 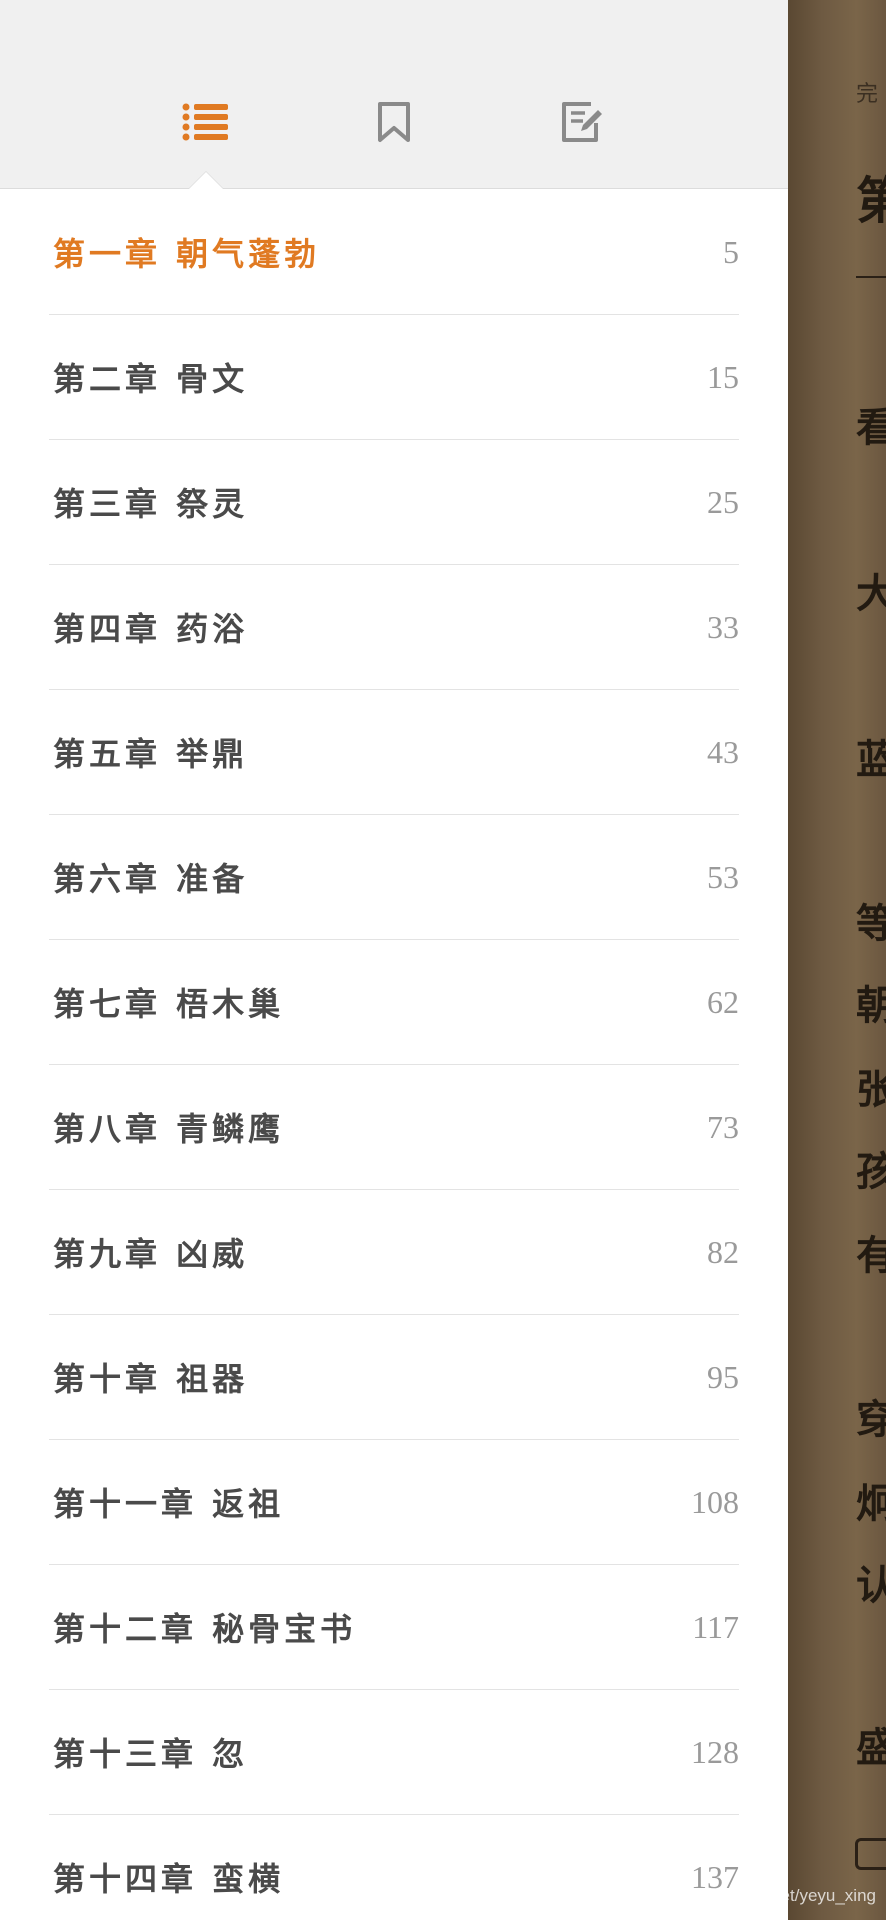 What do you see at coordinates (871, 427) in the screenshot?
I see `reader-glyph: 看` at bounding box center [871, 427].